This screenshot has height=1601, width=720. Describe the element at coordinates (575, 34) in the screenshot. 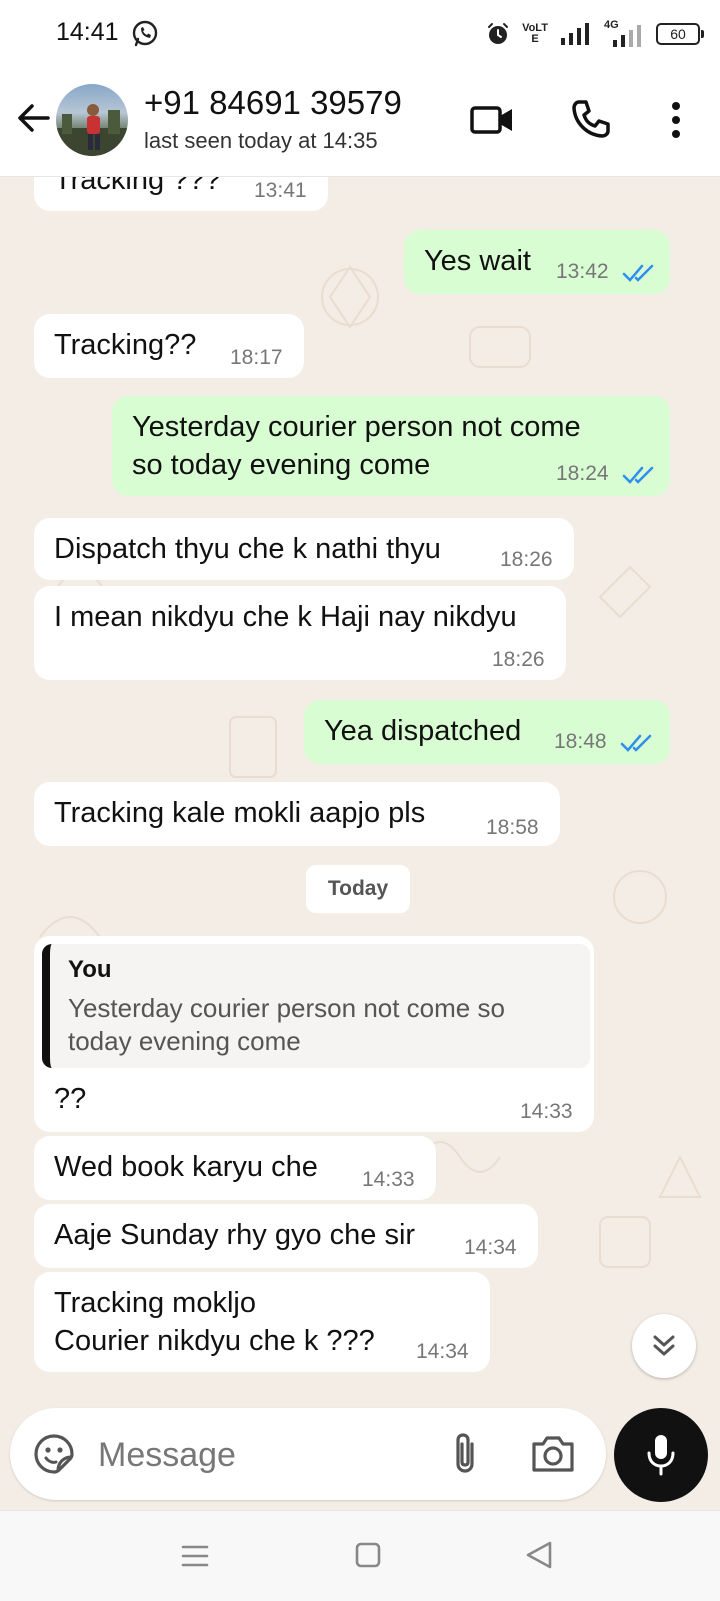

I see `signal-icon` at that location.